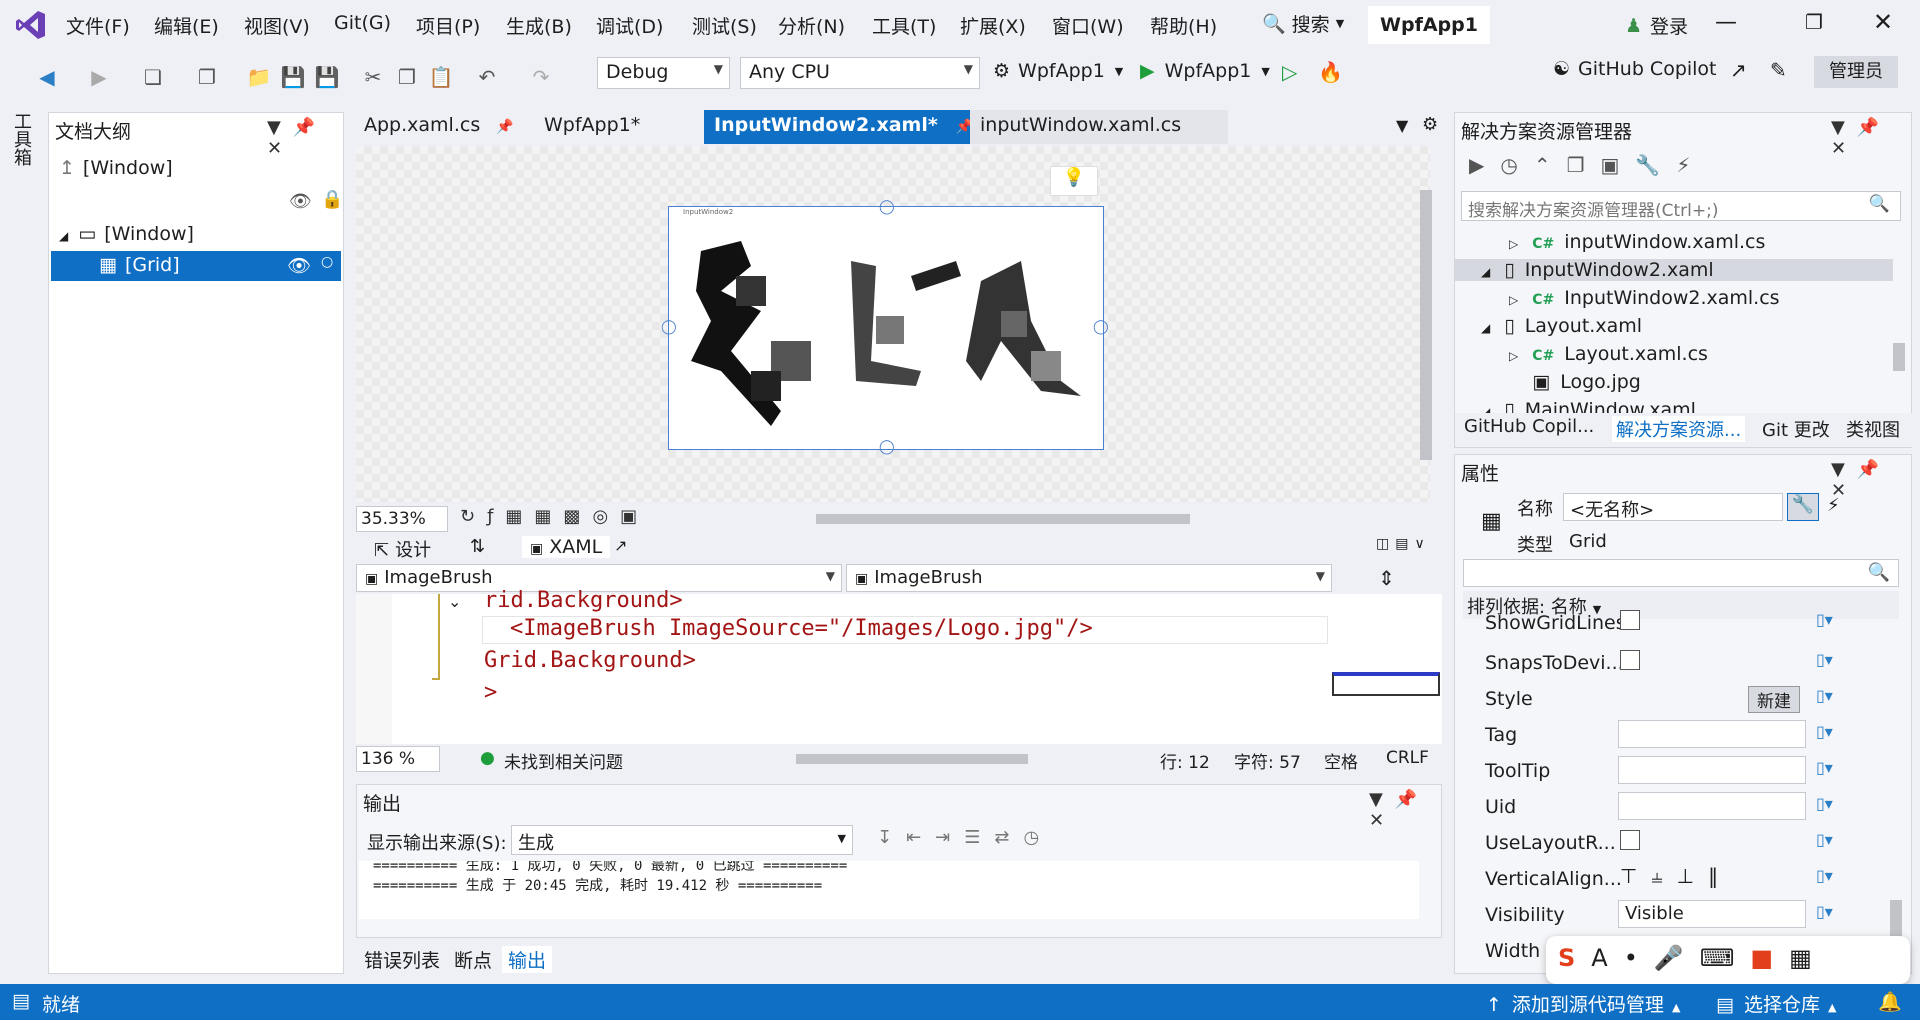 The width and height of the screenshot is (1920, 1020). I want to click on menu-item: 分析(N), so click(811, 25).